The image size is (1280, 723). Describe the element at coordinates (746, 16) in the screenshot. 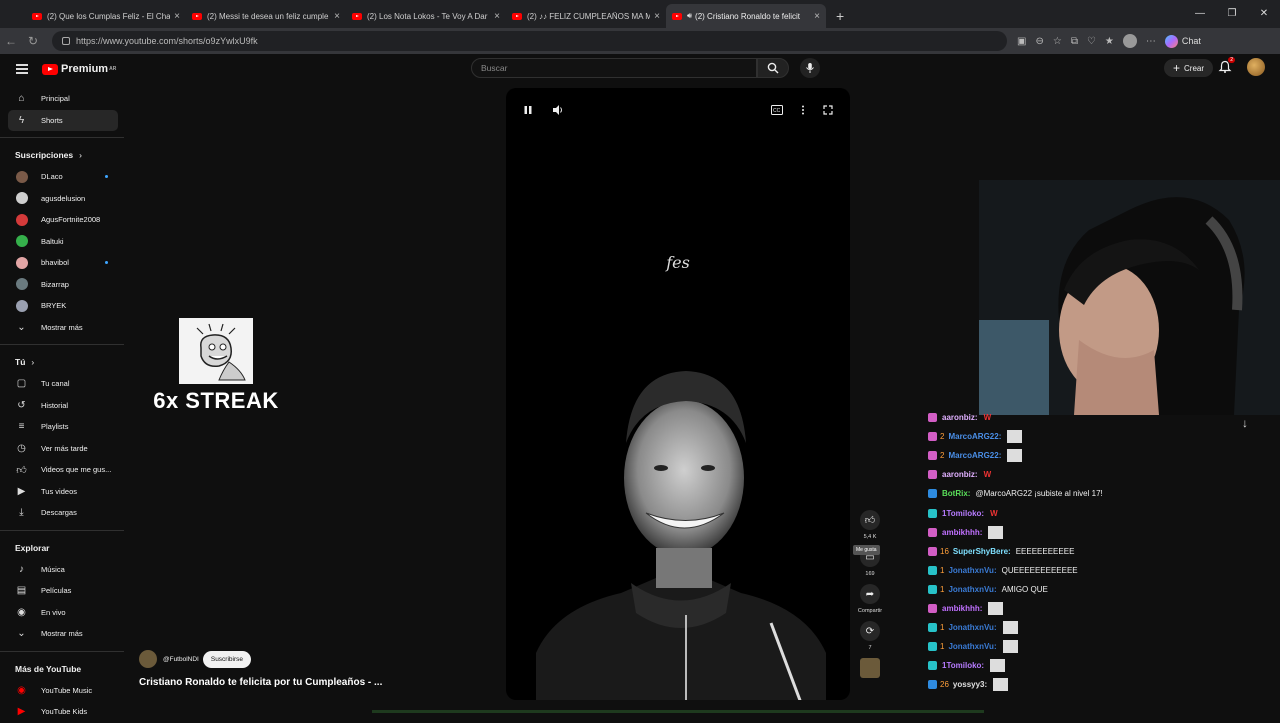

I see `browser-tab: 🔊︎ (2) Cristiano Ronaldo te felicit ×` at that location.